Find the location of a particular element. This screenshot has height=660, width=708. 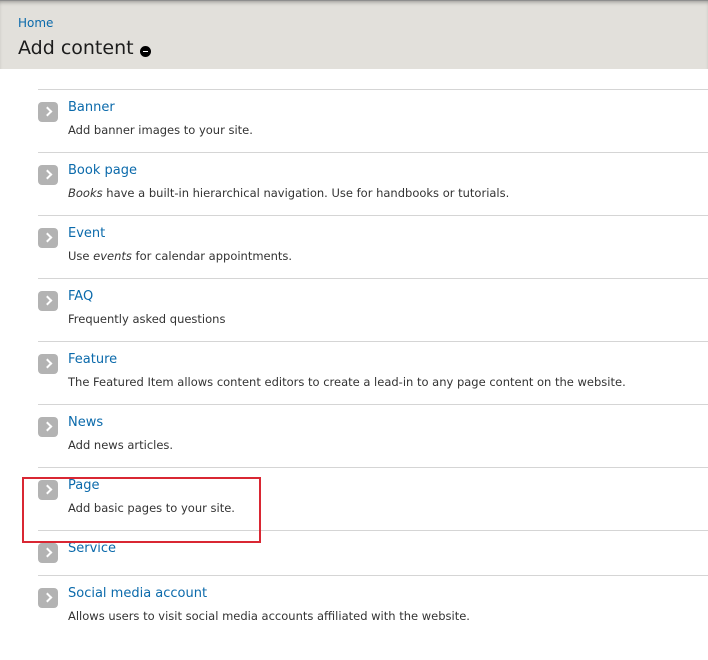

content-type-link: Service is located at coordinates (92, 548).